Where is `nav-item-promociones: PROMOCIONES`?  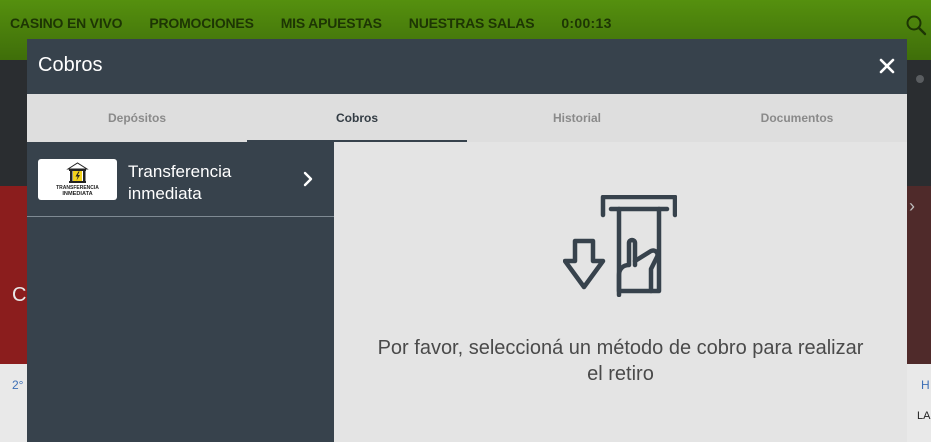
nav-item-promociones: PROMOCIONES is located at coordinates (201, 23).